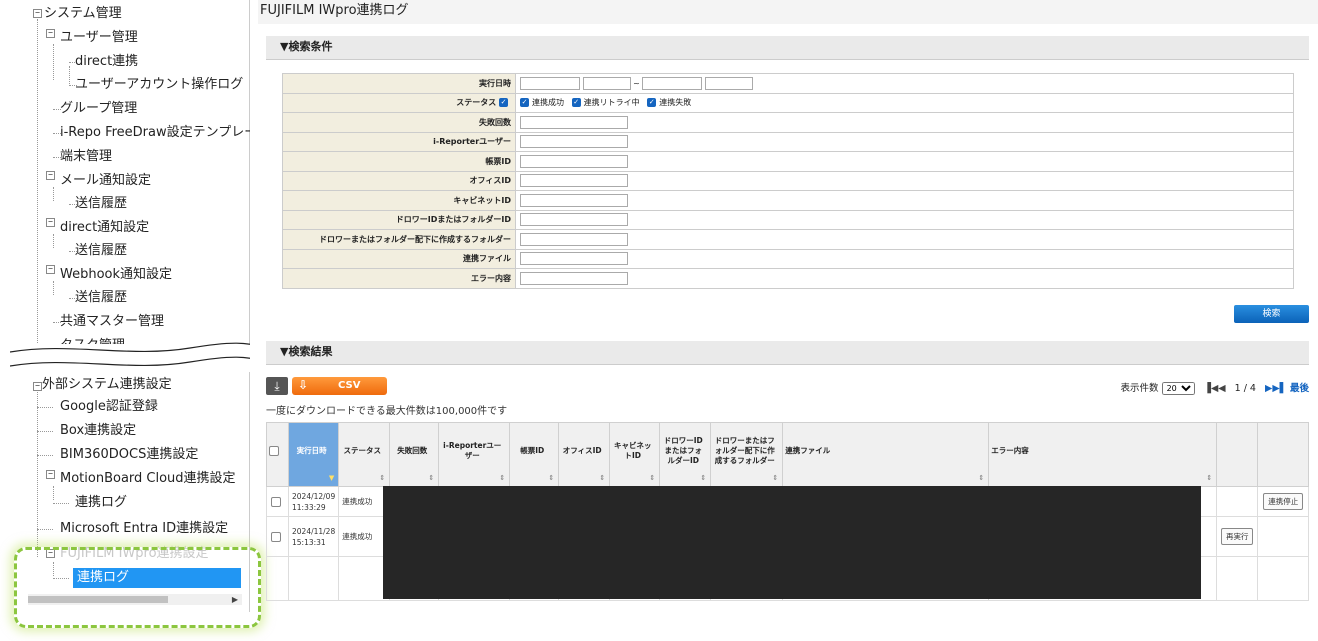  Describe the element at coordinates (106, 62) in the screenshot. I see `tree-item-direct: direct連携` at that location.